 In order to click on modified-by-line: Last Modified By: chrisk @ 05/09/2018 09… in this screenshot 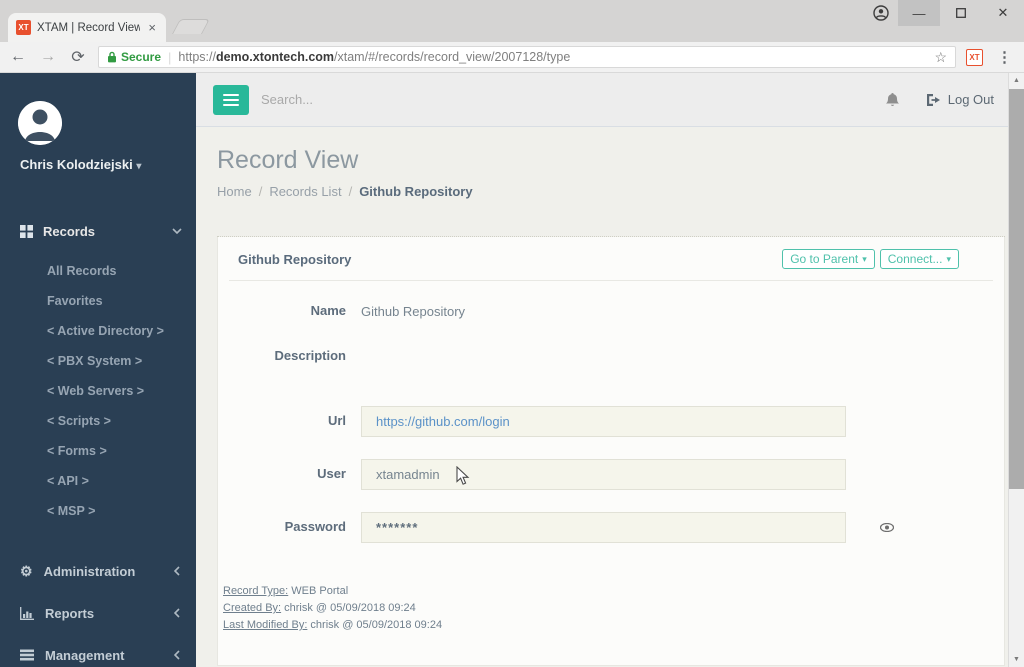, I will do `click(613, 625)`.